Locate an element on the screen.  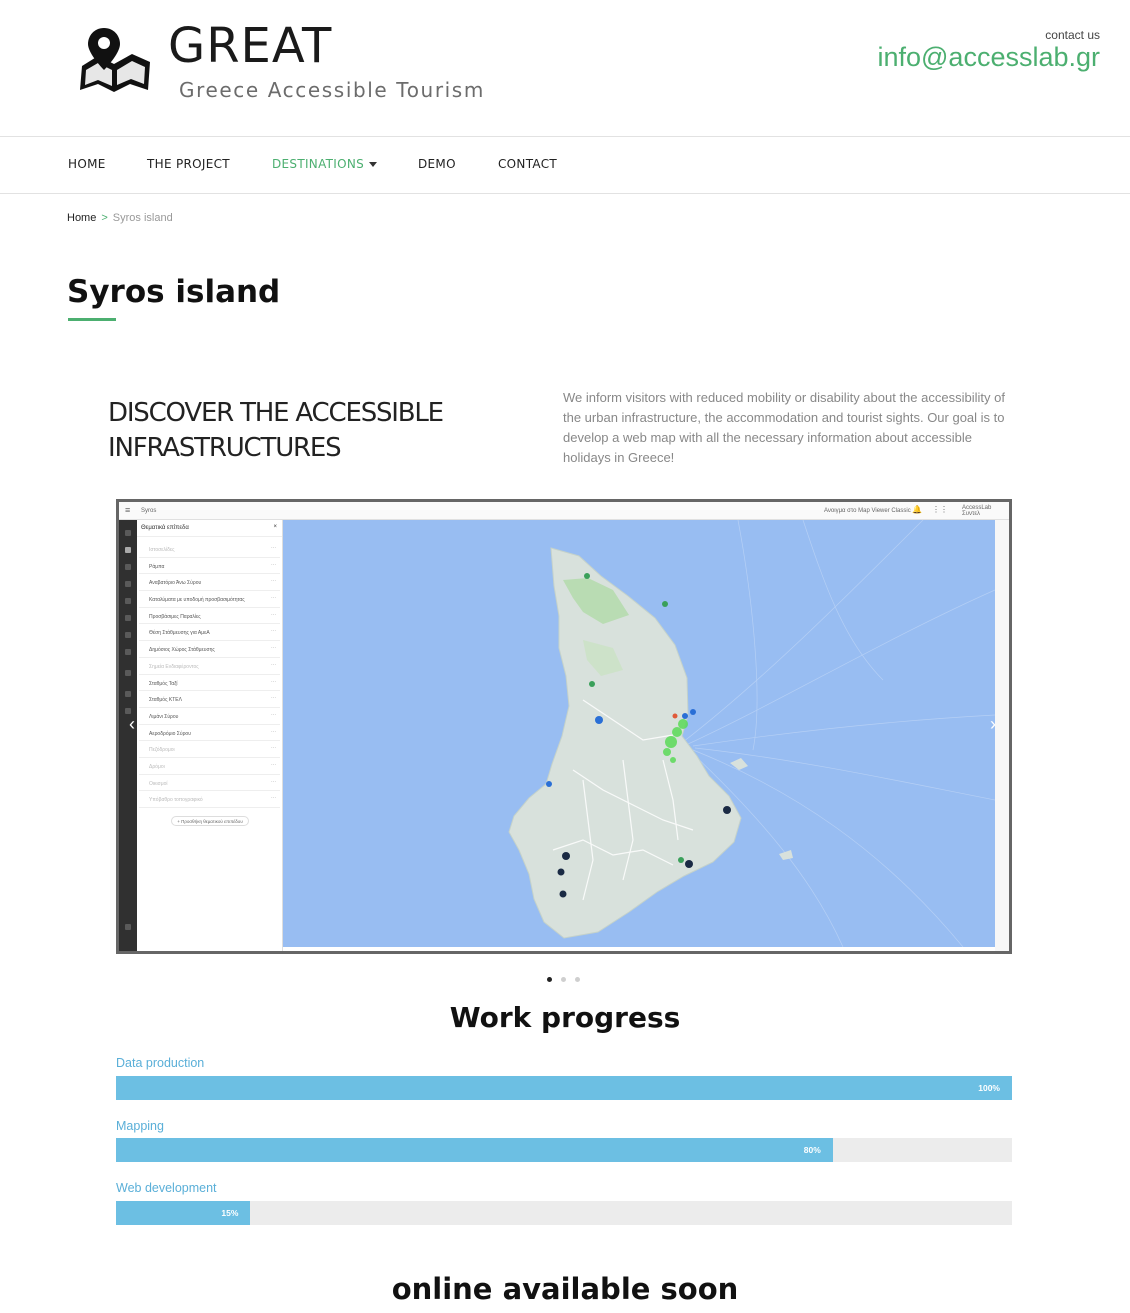
caret-down-icon is located at coordinates (373, 164).